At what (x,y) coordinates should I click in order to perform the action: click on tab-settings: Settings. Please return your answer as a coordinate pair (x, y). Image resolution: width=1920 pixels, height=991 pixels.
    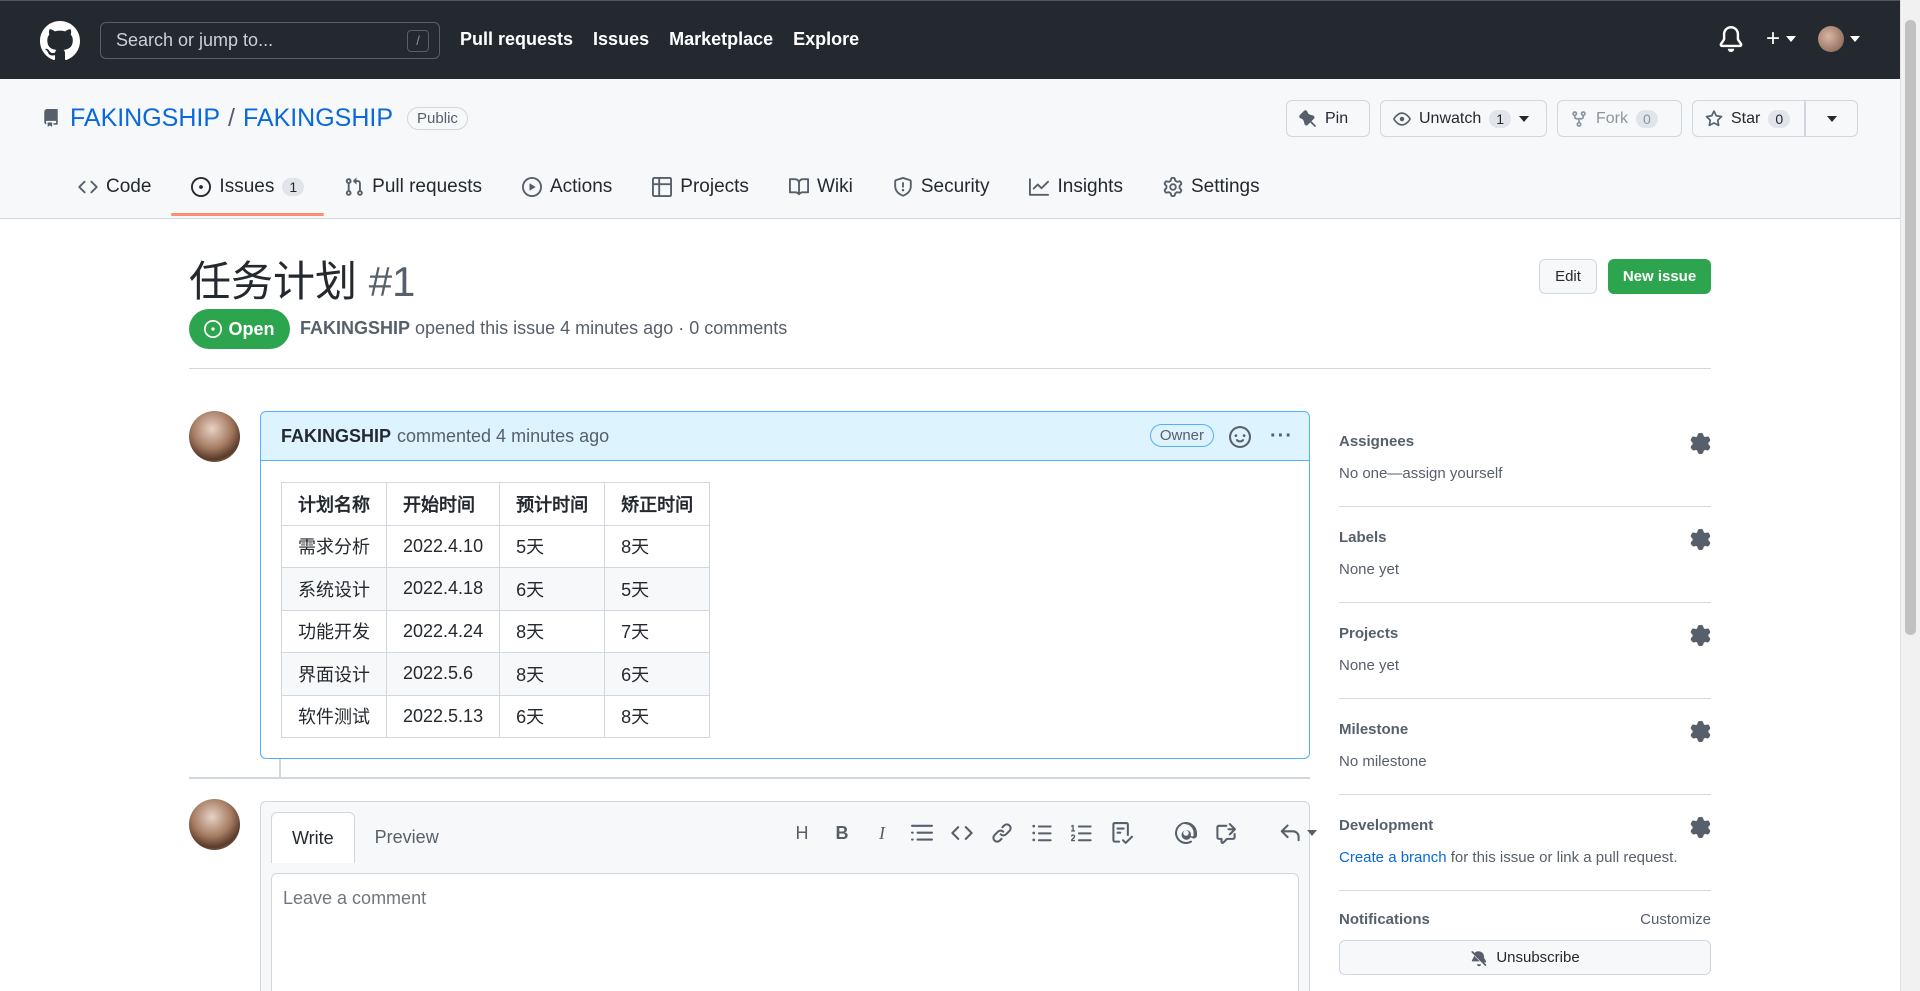
    Looking at the image, I should click on (1211, 190).